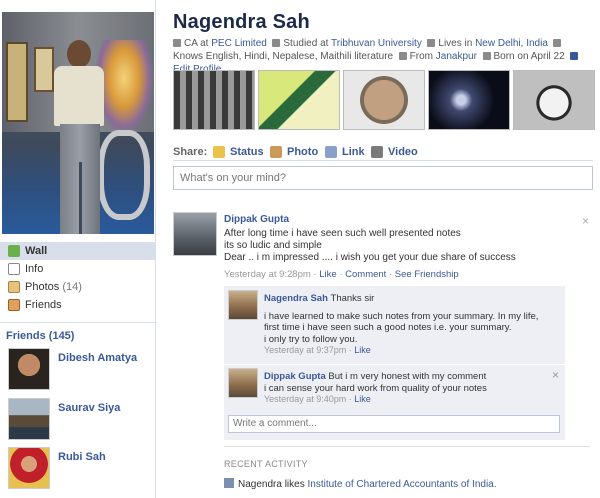  What do you see at coordinates (89, 408) in the screenshot?
I see `friend-name: Saurav Siya` at bounding box center [89, 408].